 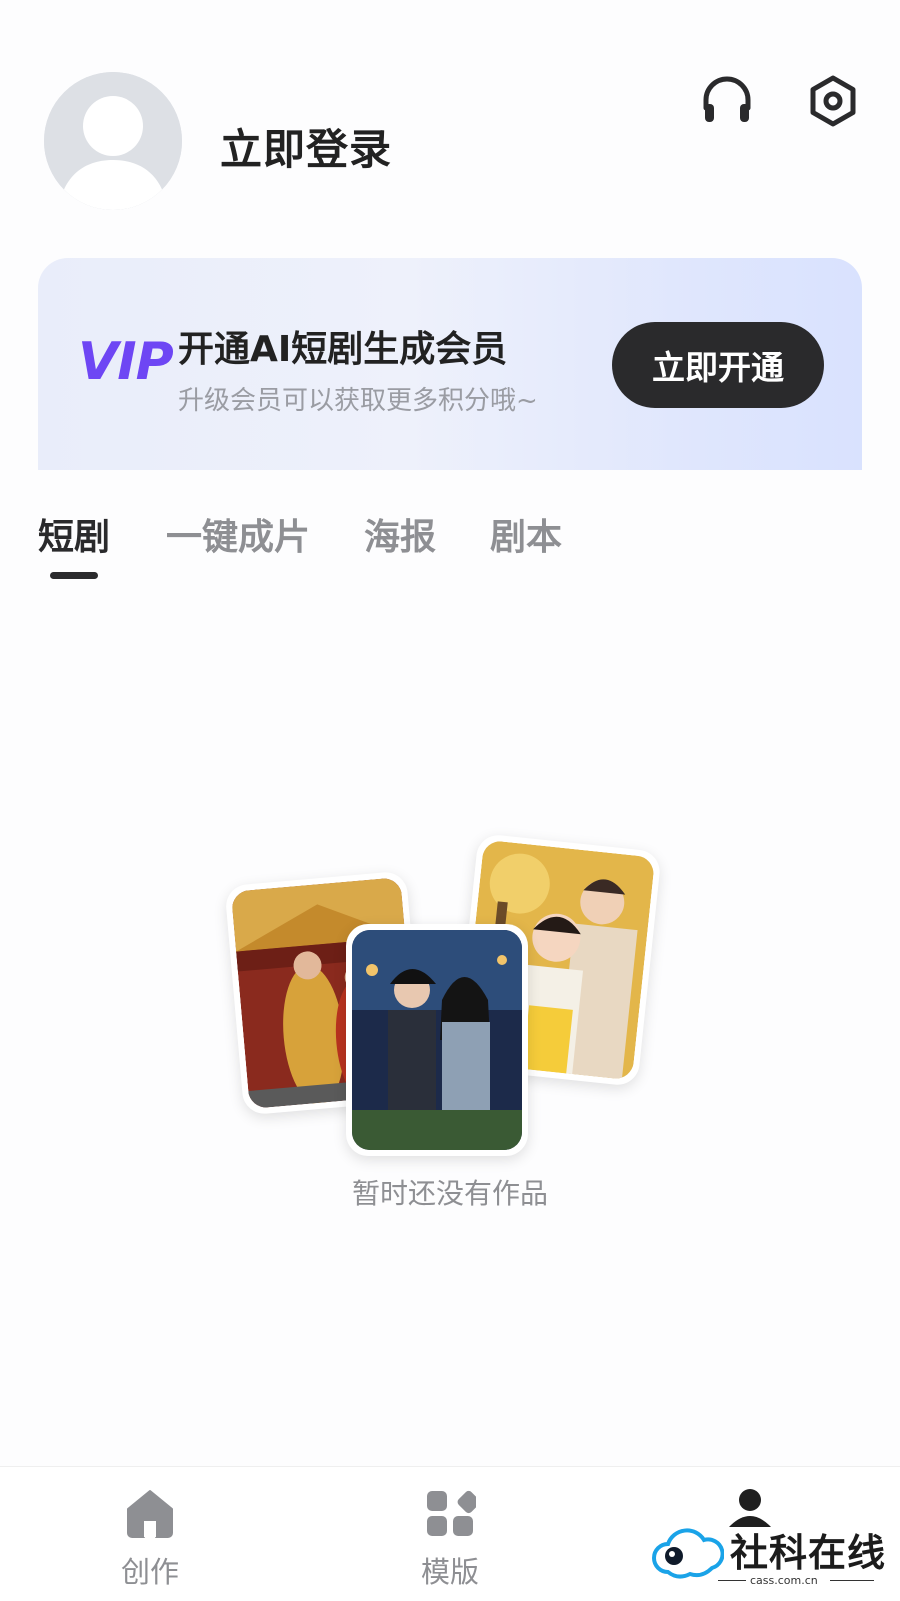 What do you see at coordinates (150, 1539) in the screenshot?
I see `nav-create: 创作` at bounding box center [150, 1539].